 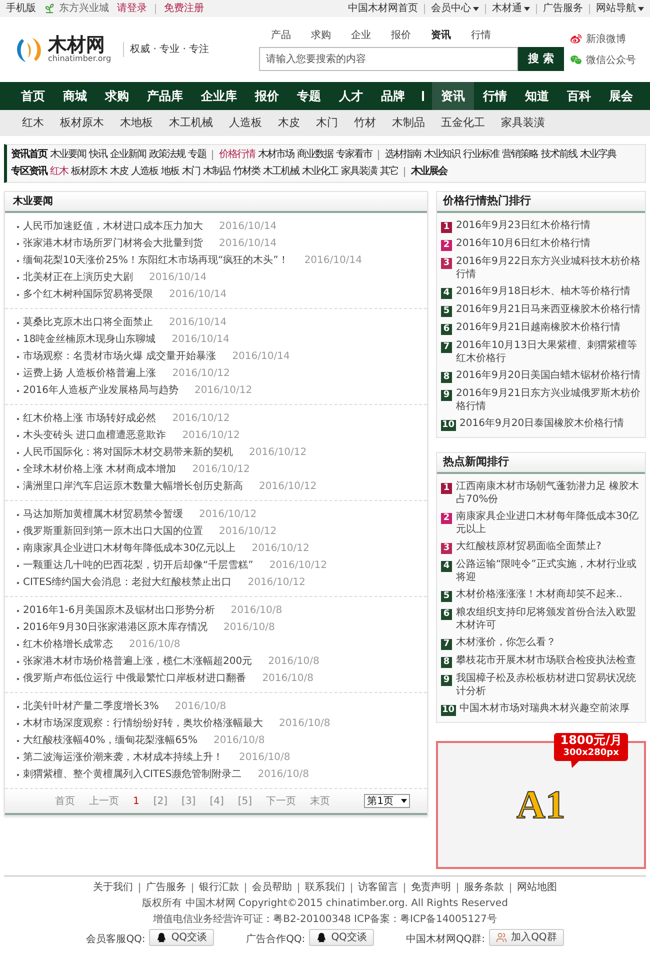 I want to click on search-field: 请输入您要搜索的内容, so click(x=388, y=59).